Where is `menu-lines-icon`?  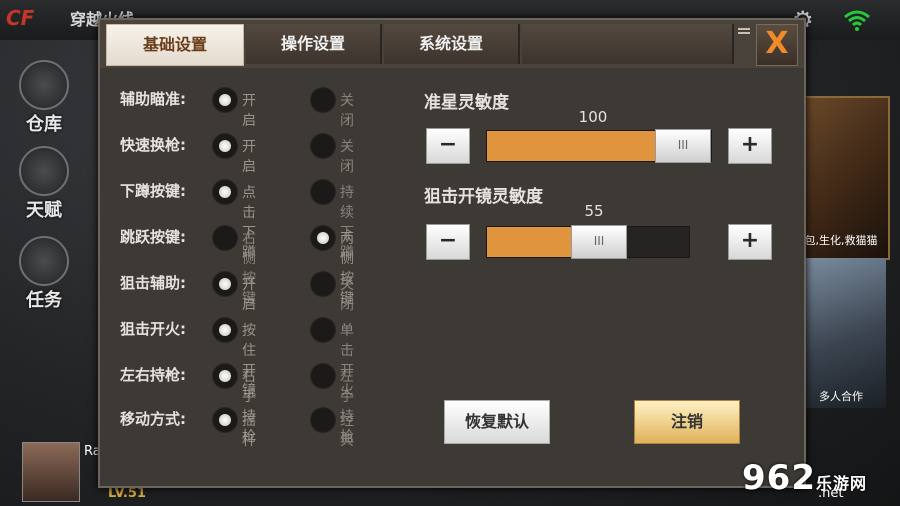 menu-lines-icon is located at coordinates (744, 34).